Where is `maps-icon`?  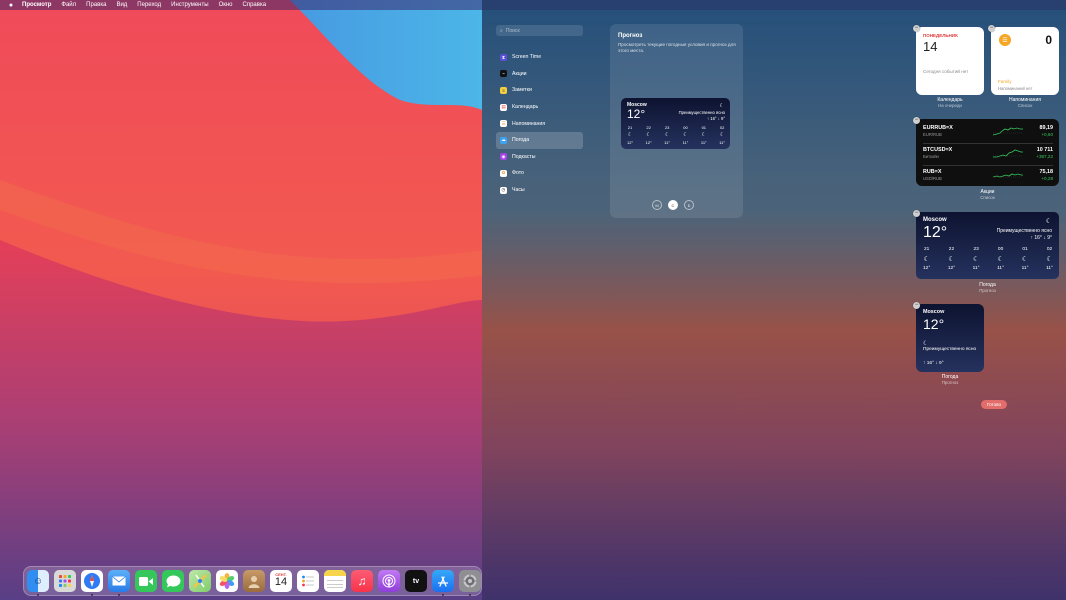 maps-icon is located at coordinates (200, 581).